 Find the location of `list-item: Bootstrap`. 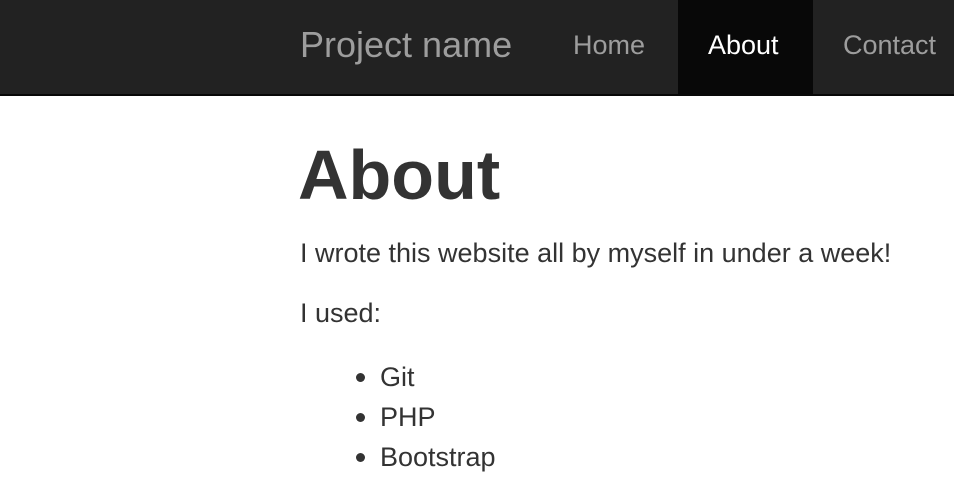

list-item: Bootstrap is located at coordinates (426, 457).